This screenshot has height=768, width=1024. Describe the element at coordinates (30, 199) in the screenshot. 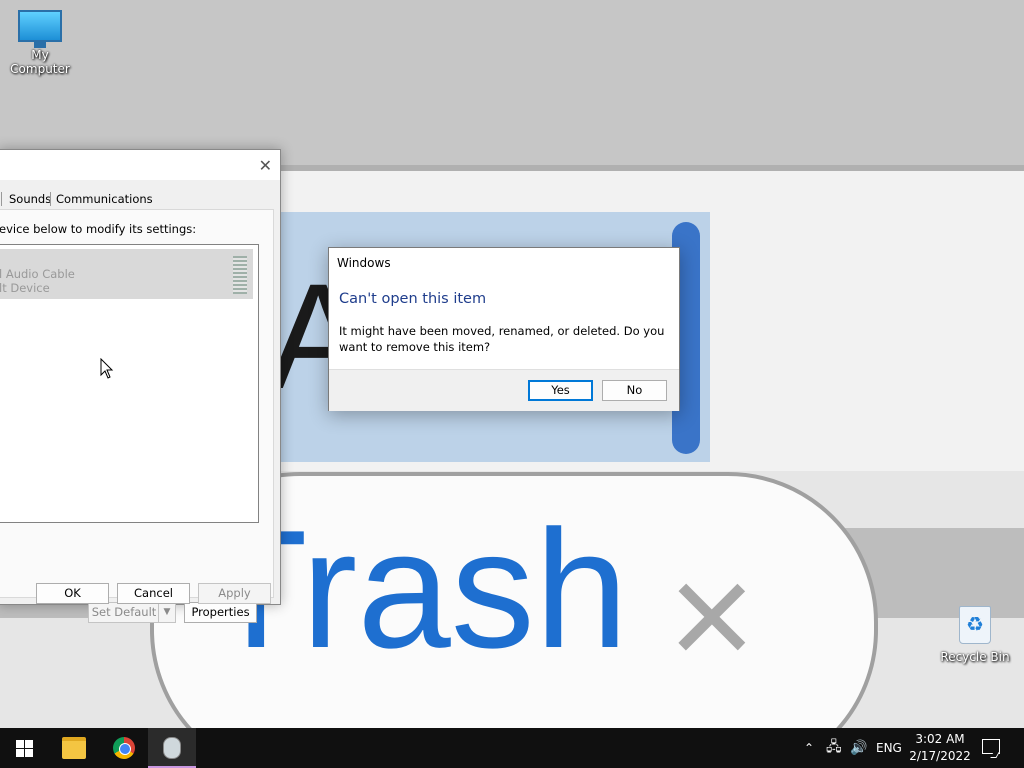

I see `tab-sounds: Sounds` at that location.